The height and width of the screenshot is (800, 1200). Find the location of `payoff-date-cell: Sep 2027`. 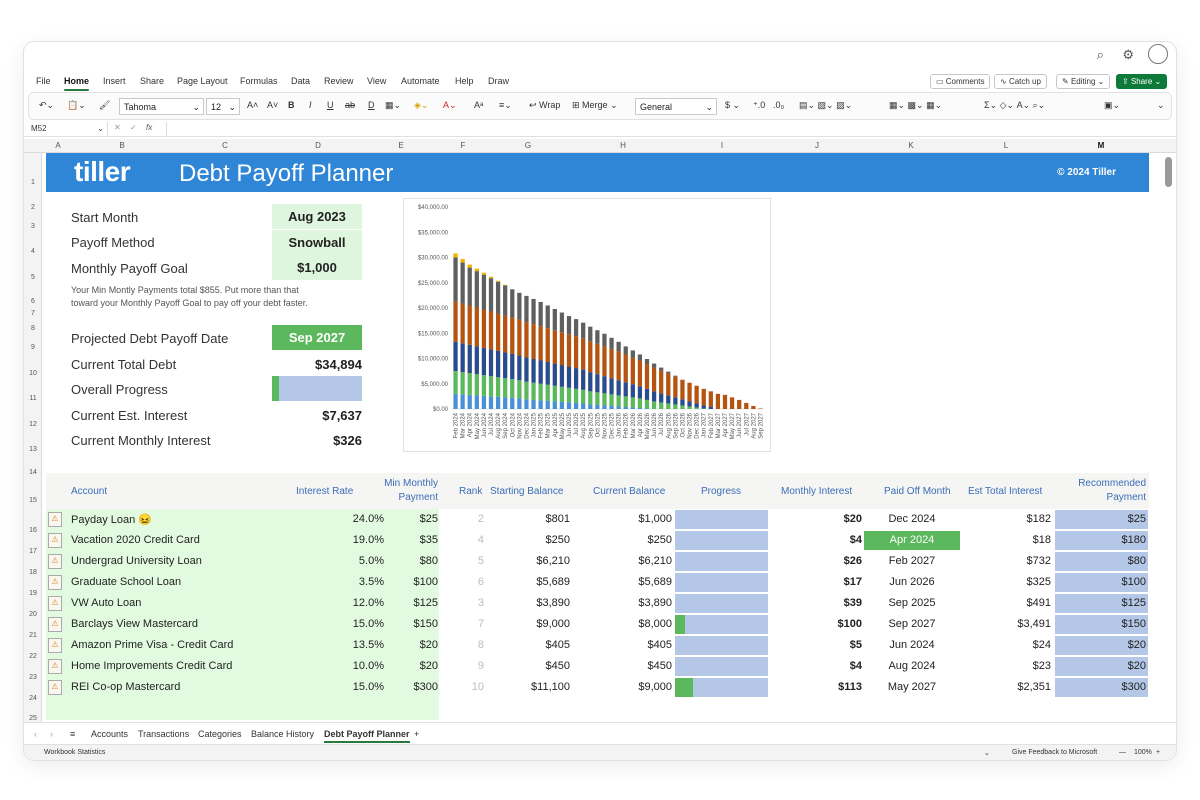

payoff-date-cell: Sep 2027 is located at coordinates (317, 337).